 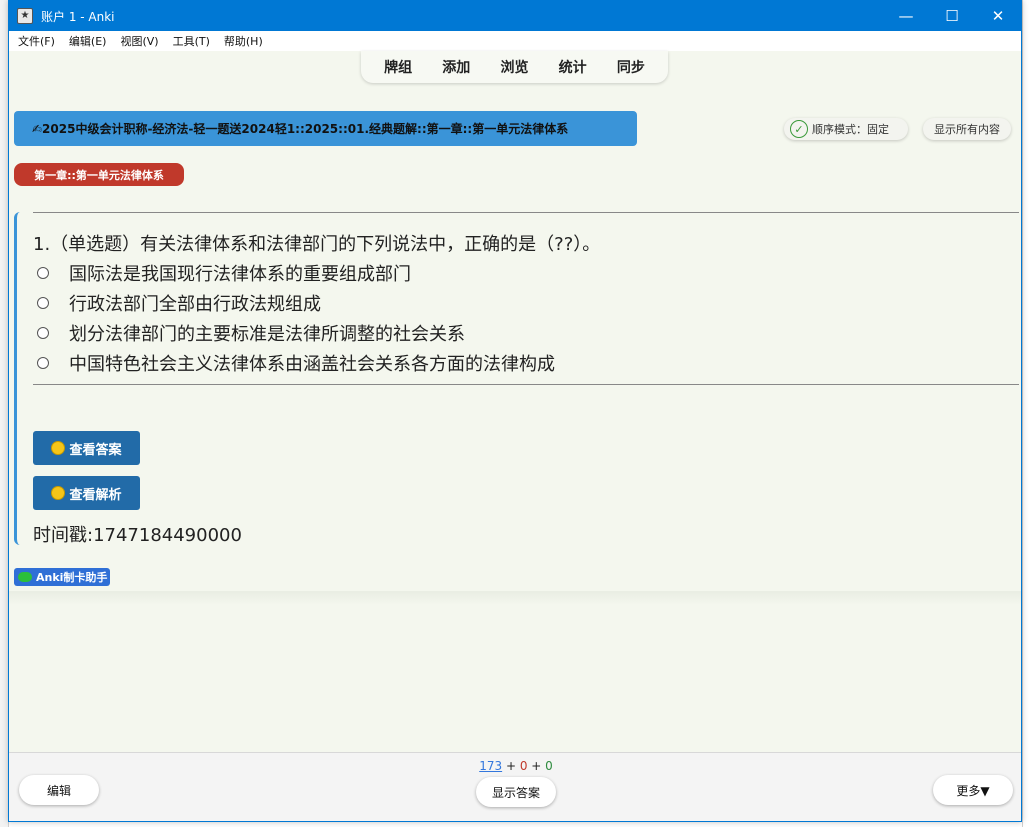 I want to click on show-all-button: 显示所有内容, so click(x=967, y=129).